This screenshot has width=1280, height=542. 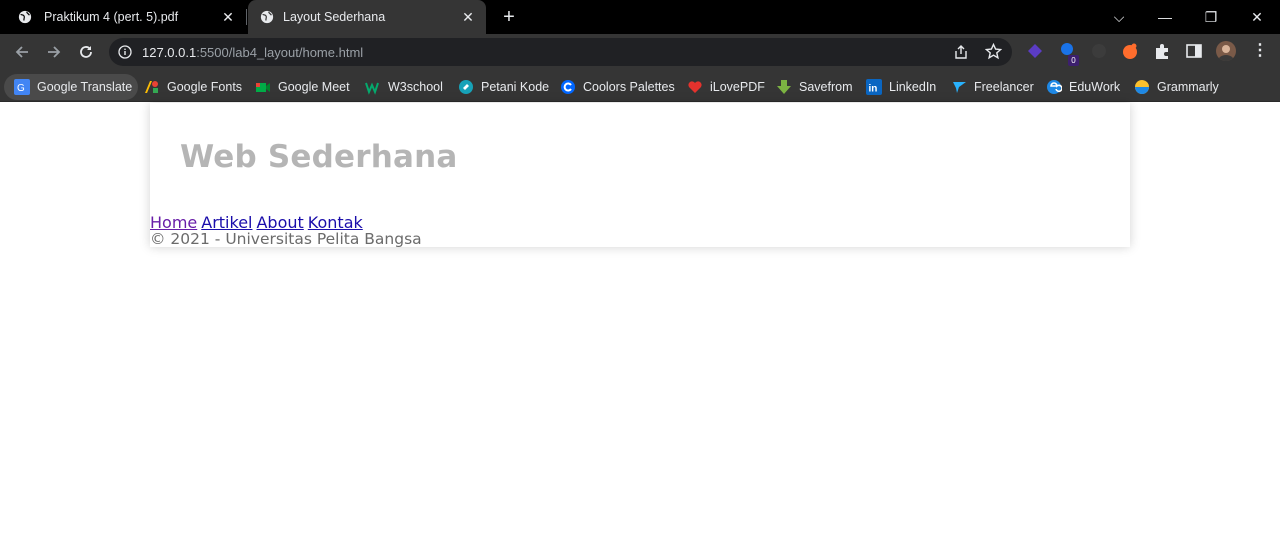 I want to click on bookmark-petani-kode: Petani Kode, so click(x=503, y=87).